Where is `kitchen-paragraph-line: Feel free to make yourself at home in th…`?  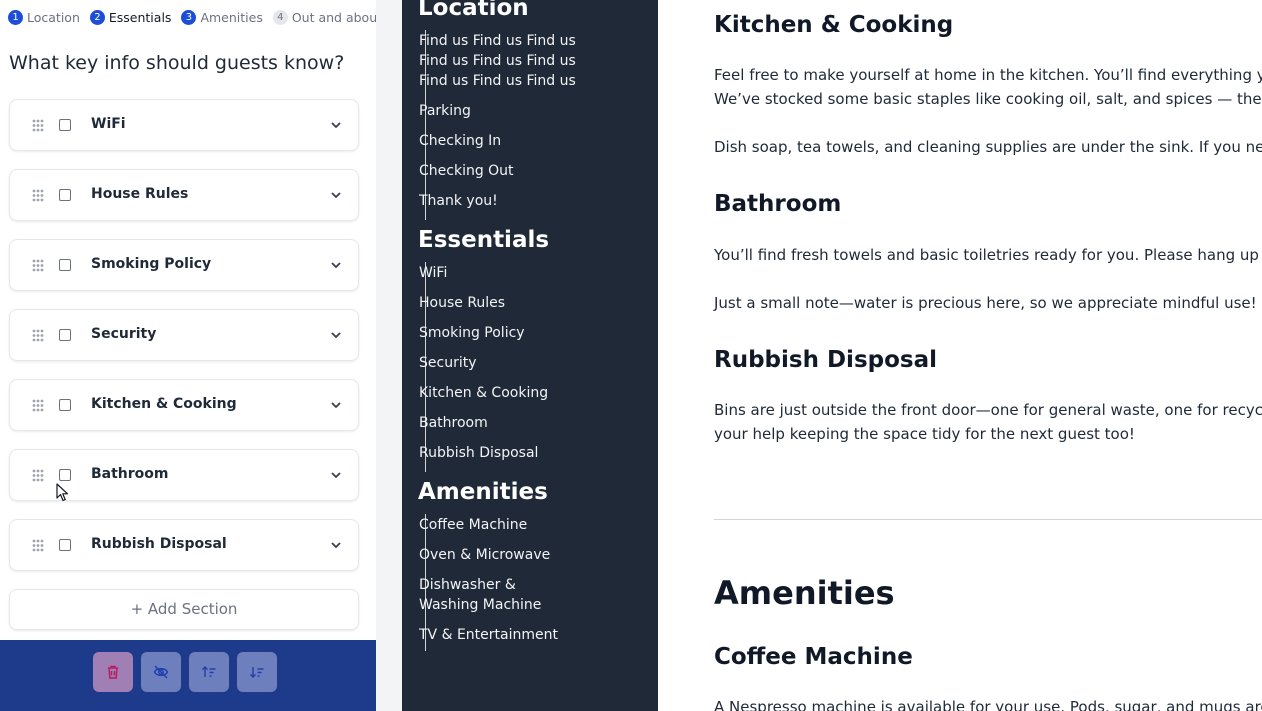 kitchen-paragraph-line: Feel free to make yourself at home in th… is located at coordinates (988, 75).